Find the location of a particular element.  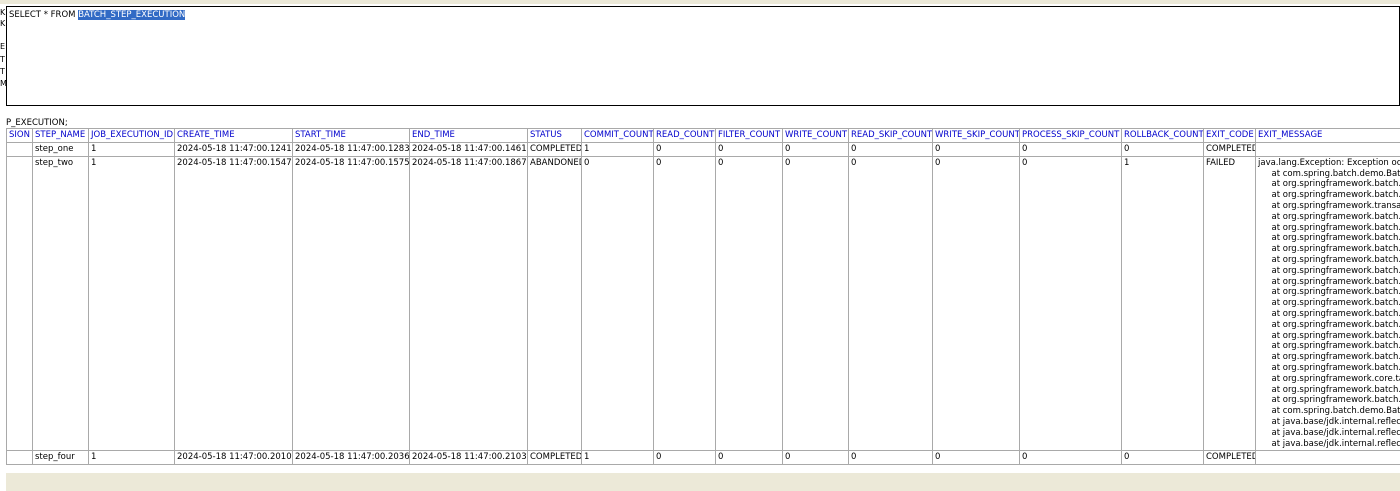

column-header: PROCESS_SKIP_COUNT is located at coordinates (1070, 135).